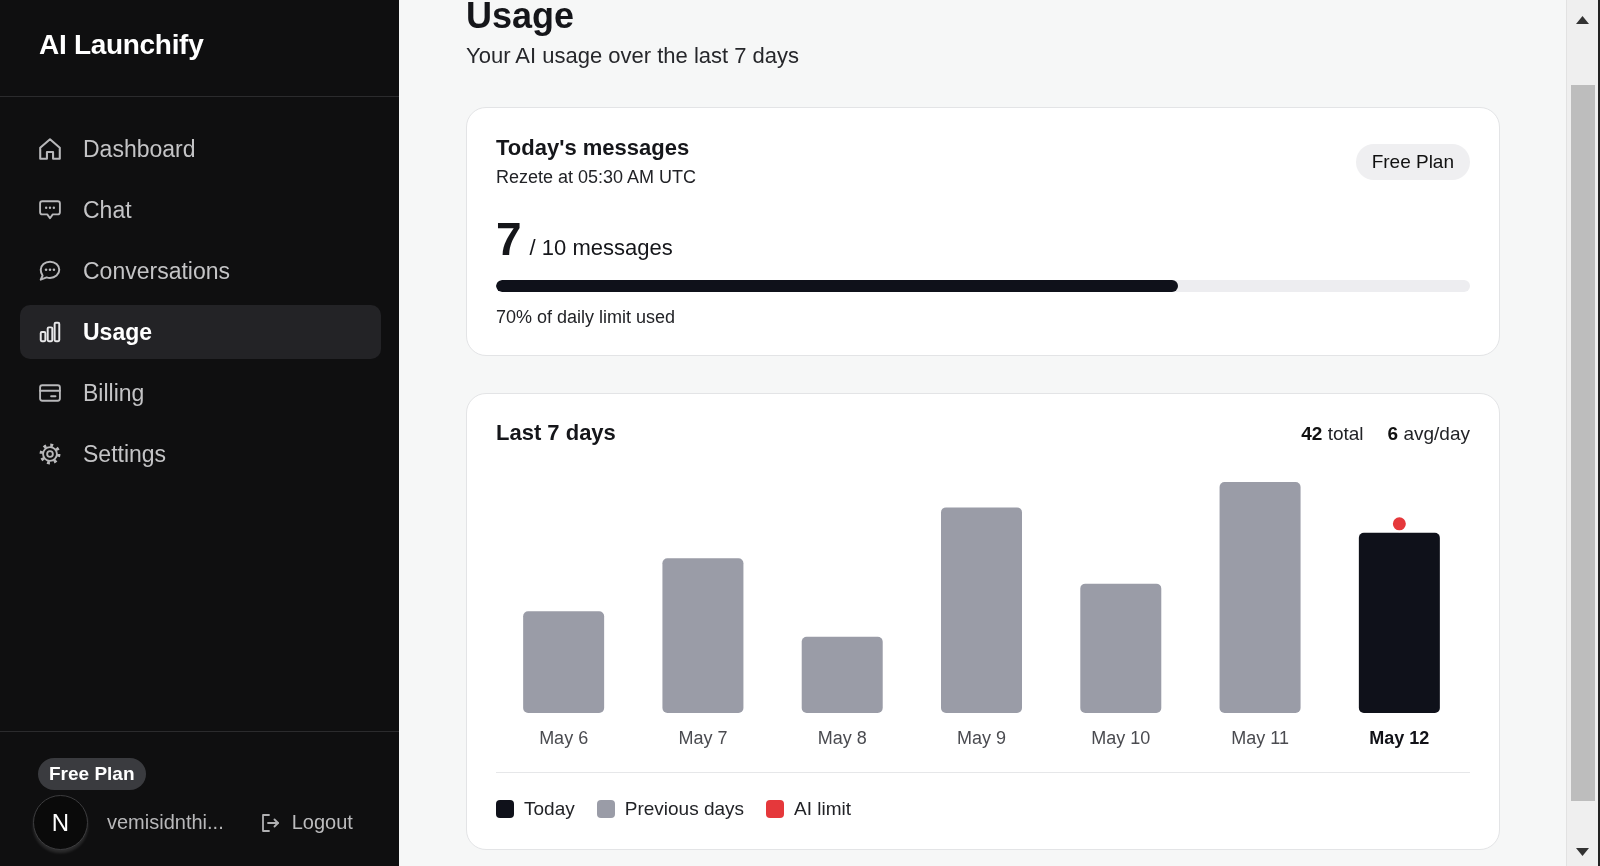  Describe the element at coordinates (1582, 443) in the screenshot. I see `scrollbar-thumb` at that location.